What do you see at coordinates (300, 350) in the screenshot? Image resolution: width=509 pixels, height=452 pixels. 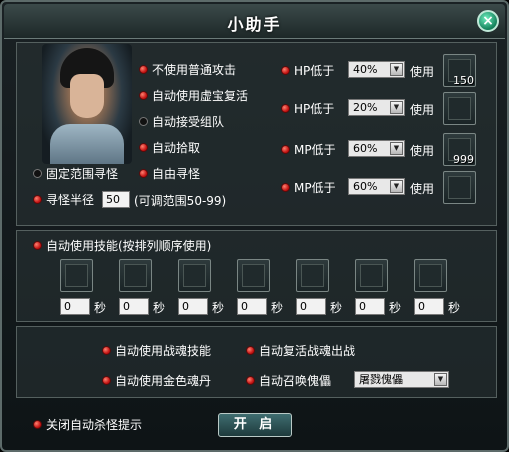 I see `option-revive-soul: 自动复活战魂出战` at bounding box center [300, 350].